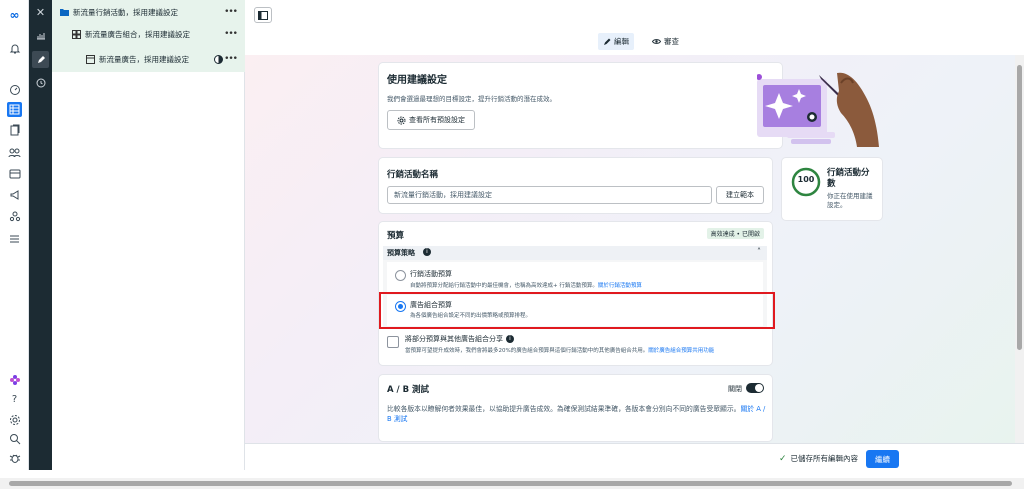 This screenshot has height=489, width=1024. Describe the element at coordinates (735, 389) in the screenshot. I see `ab-test-toggle-label: 關閉` at that location.